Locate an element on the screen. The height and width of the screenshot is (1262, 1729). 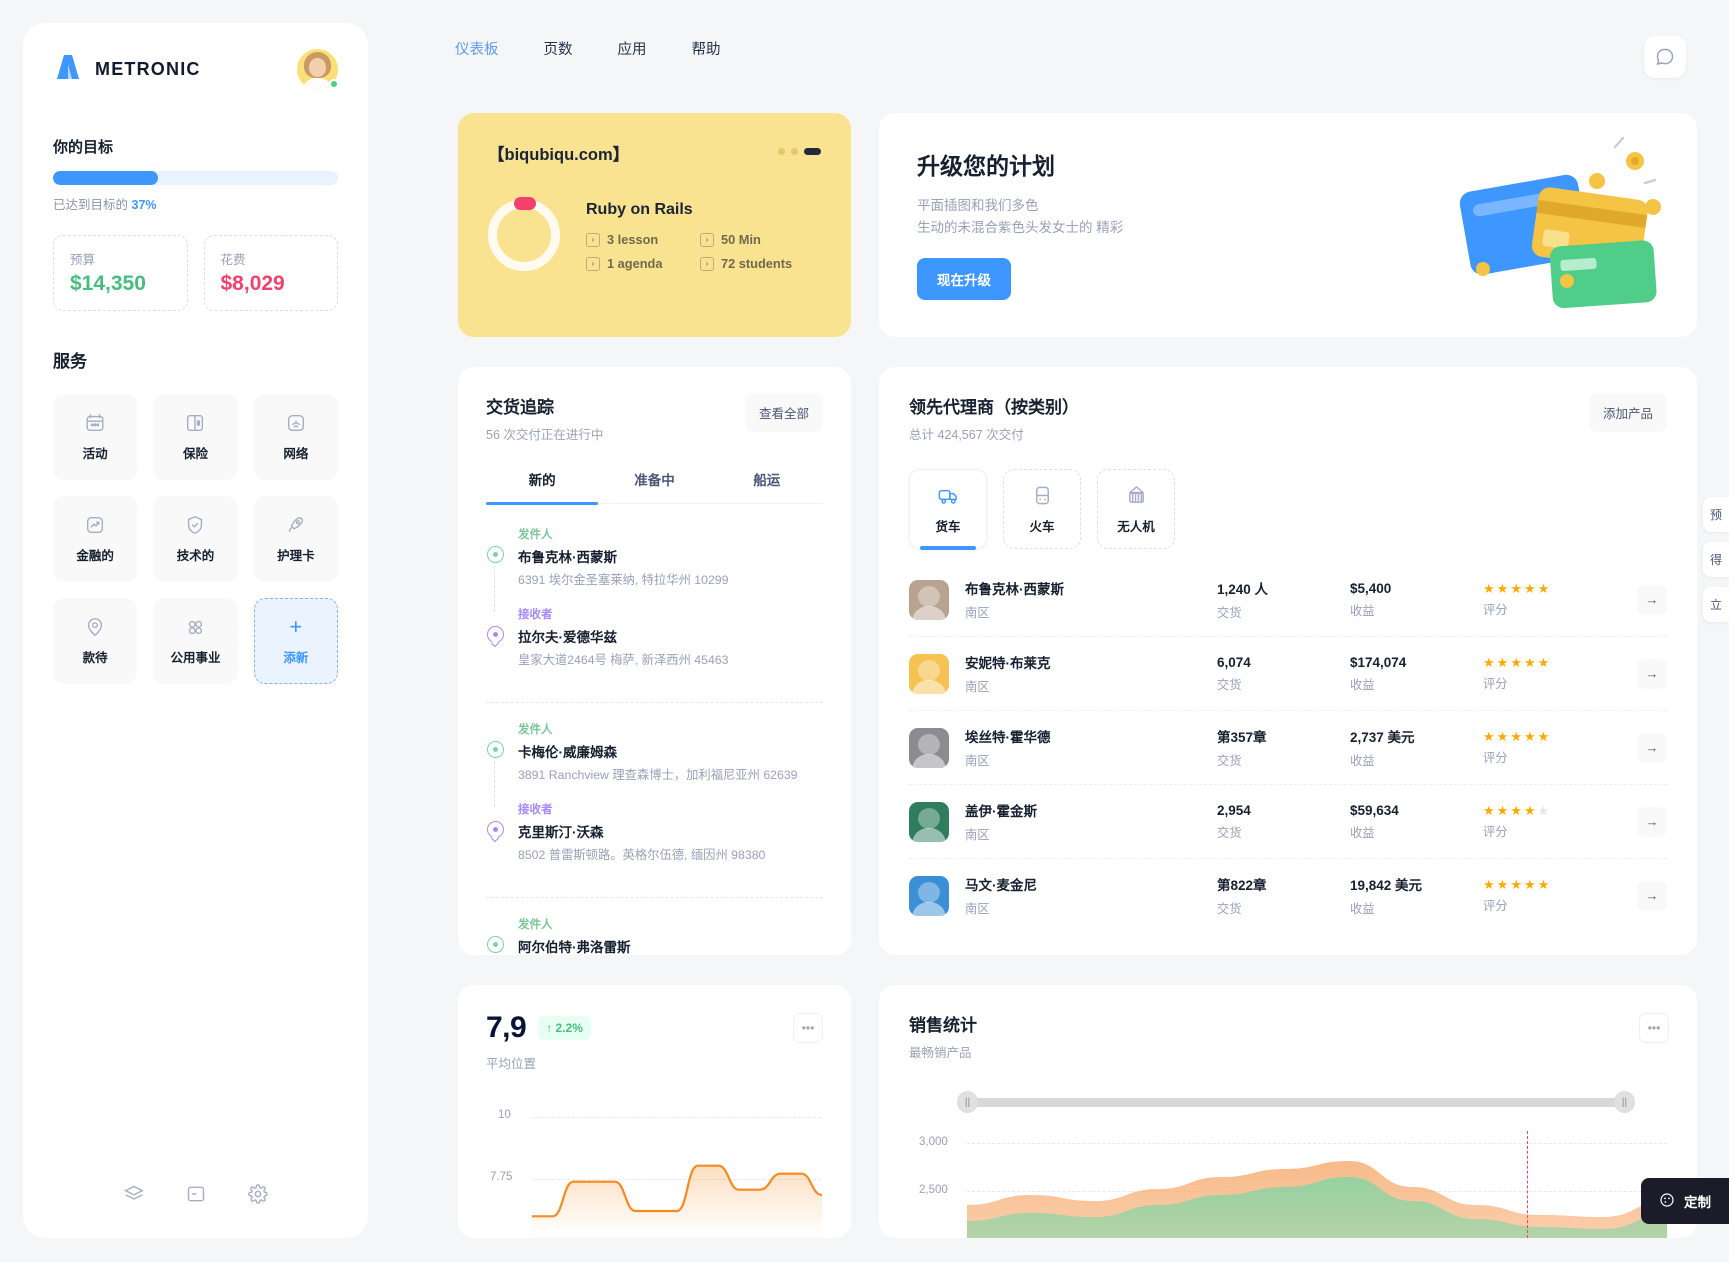
nav-item-4: 帮助 is located at coordinates (706, 48).